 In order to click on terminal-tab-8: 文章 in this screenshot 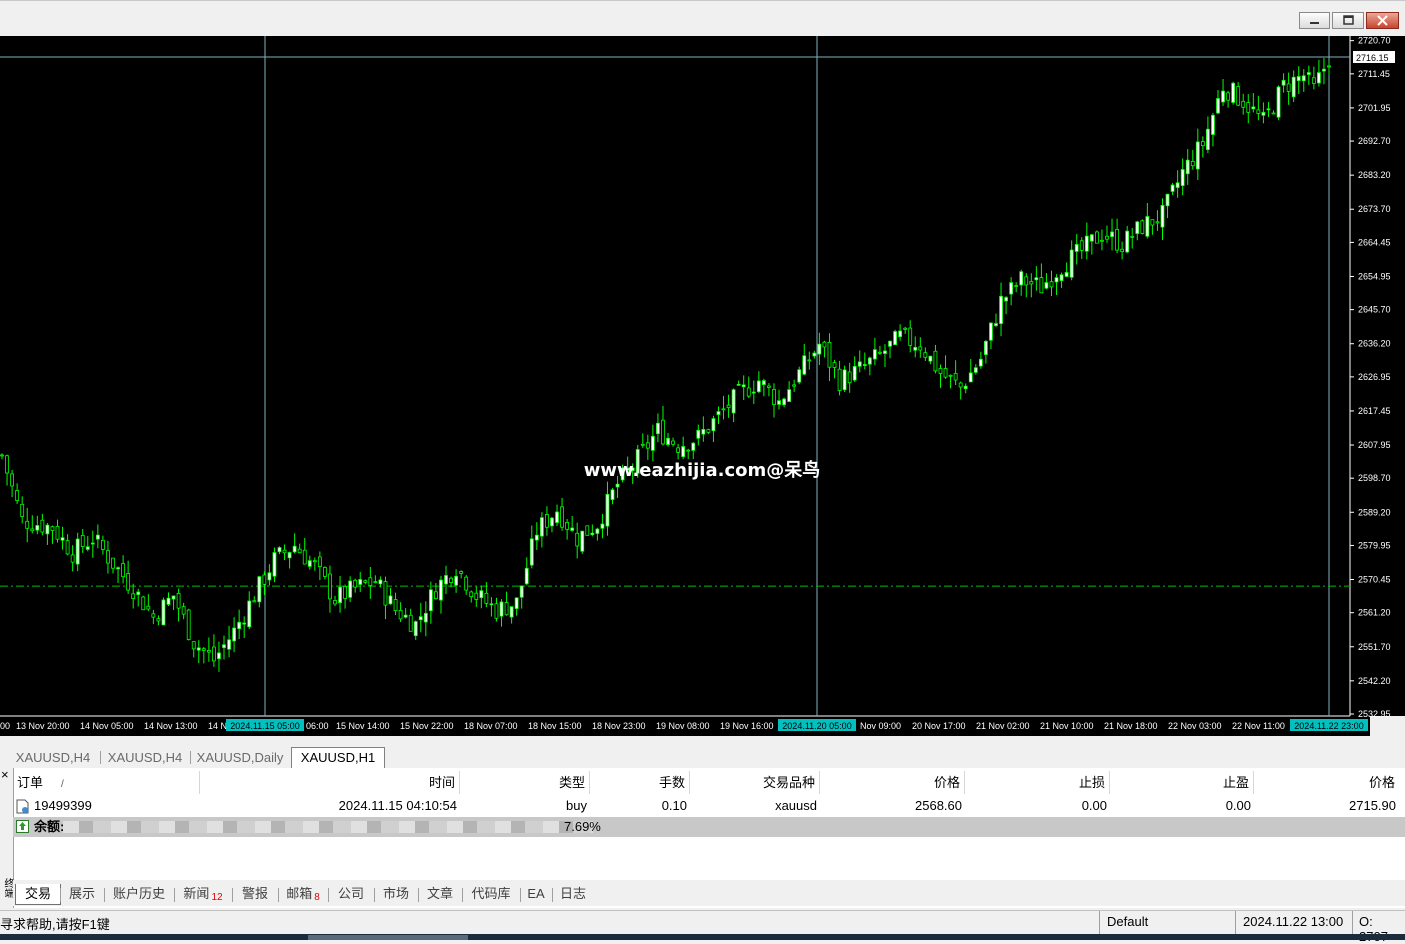, I will do `click(440, 894)`.